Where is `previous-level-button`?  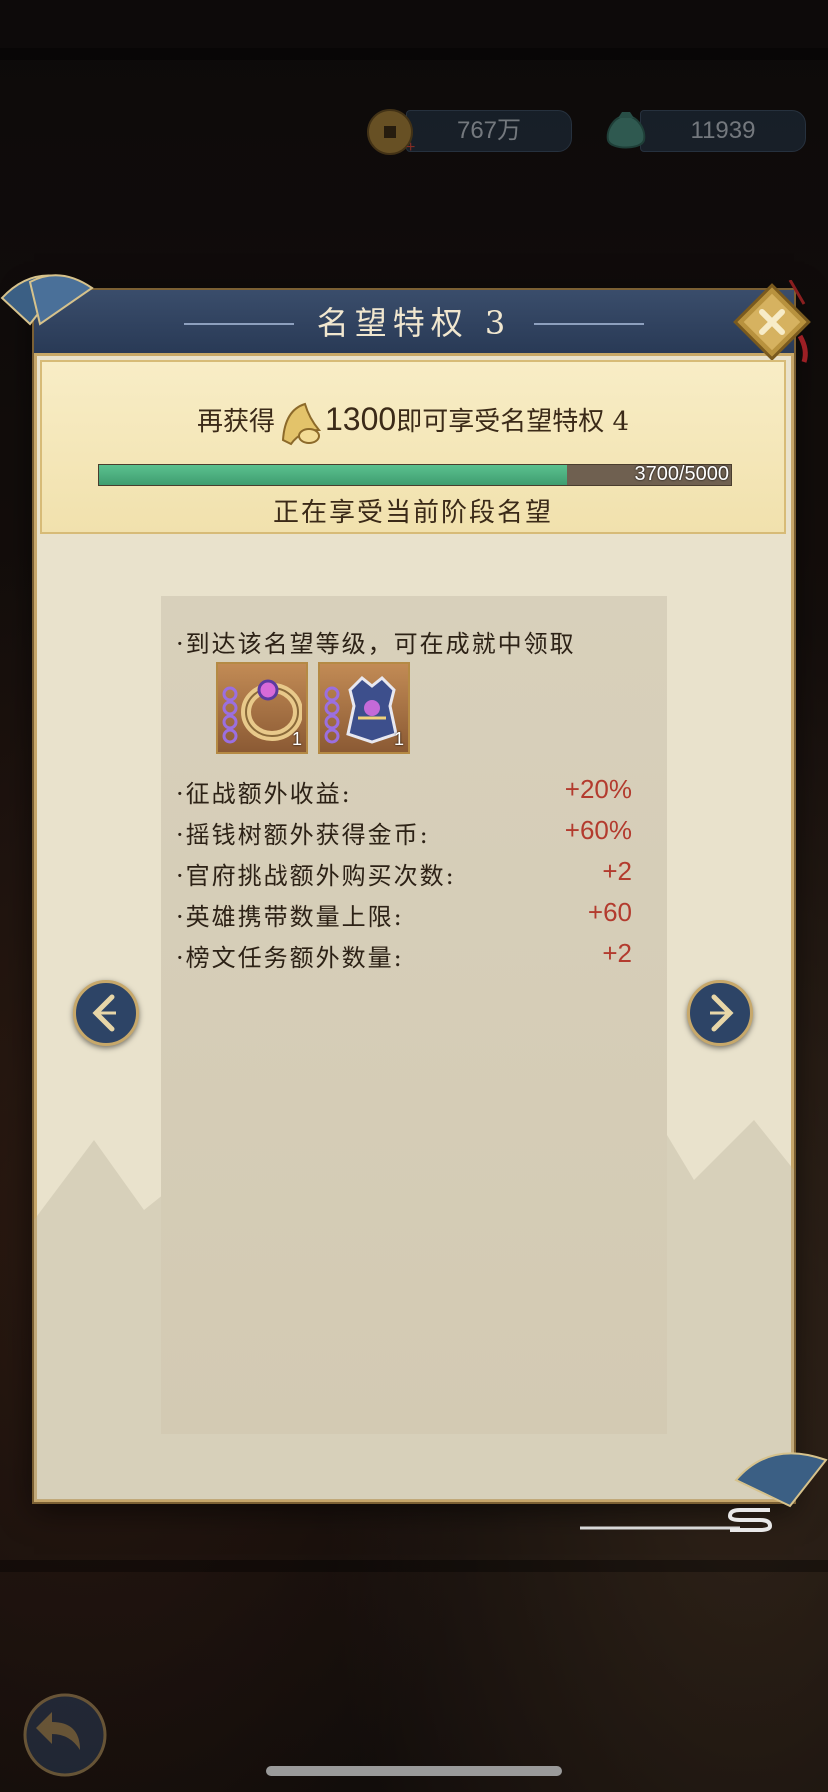
previous-level-button is located at coordinates (106, 1013).